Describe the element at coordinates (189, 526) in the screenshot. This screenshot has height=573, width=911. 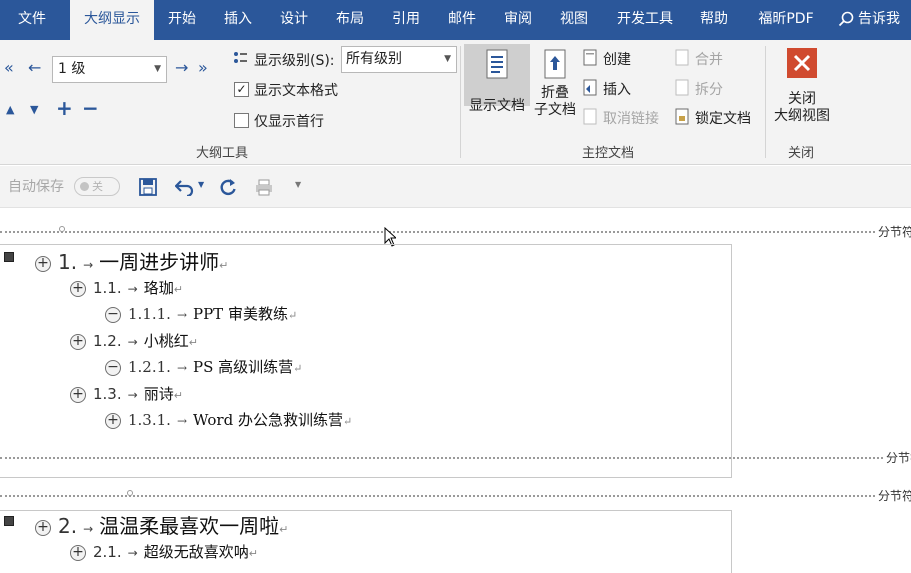
I see `outline-text: 温温柔最喜欢一周啦` at that location.